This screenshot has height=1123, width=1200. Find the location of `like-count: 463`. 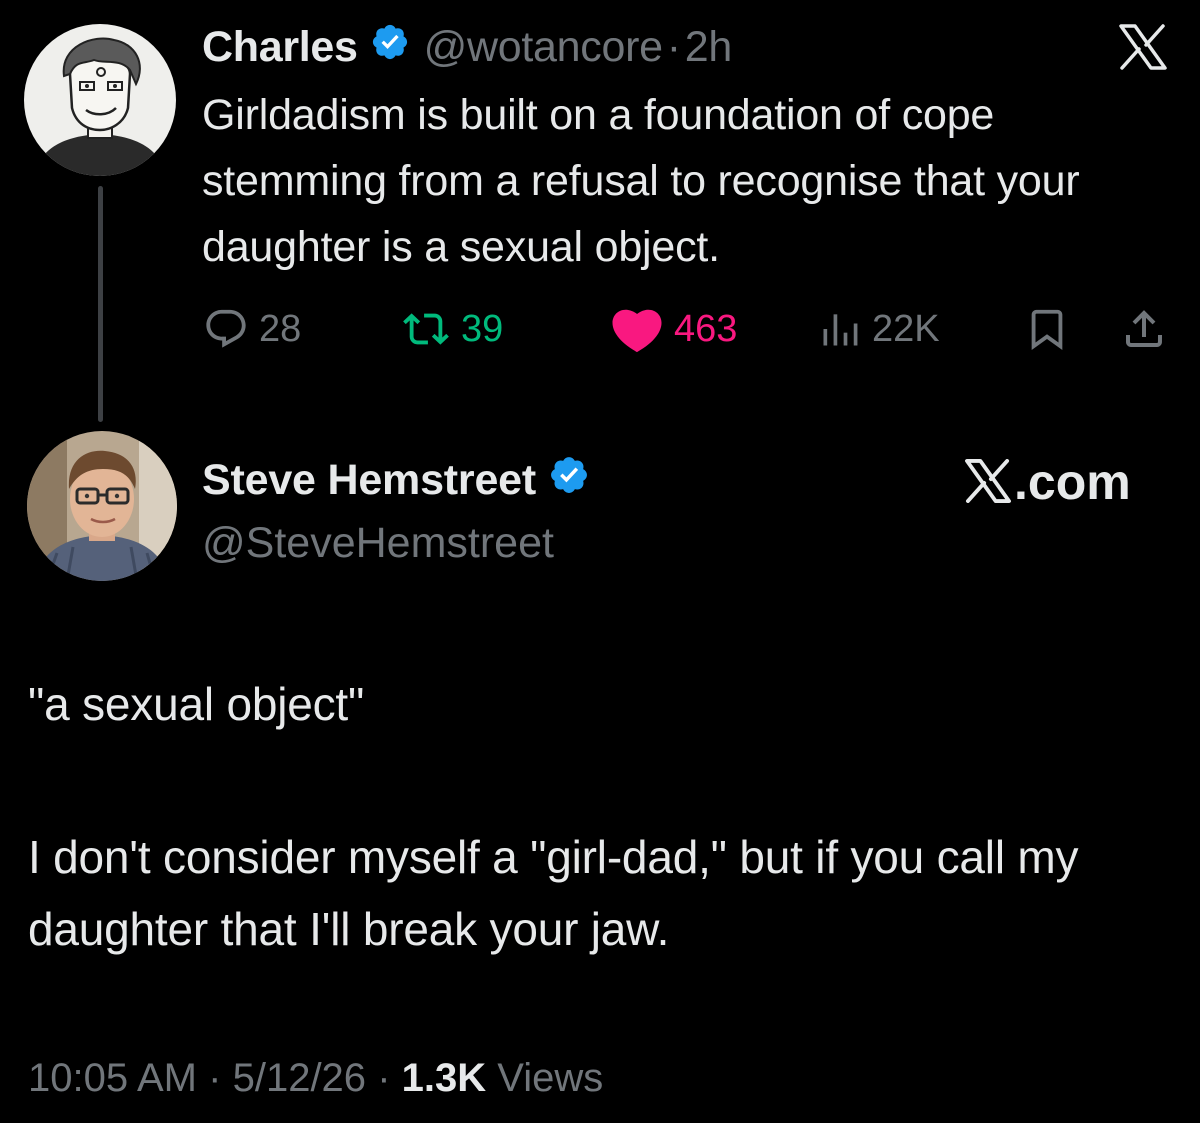

like-count: 463 is located at coordinates (706, 328).